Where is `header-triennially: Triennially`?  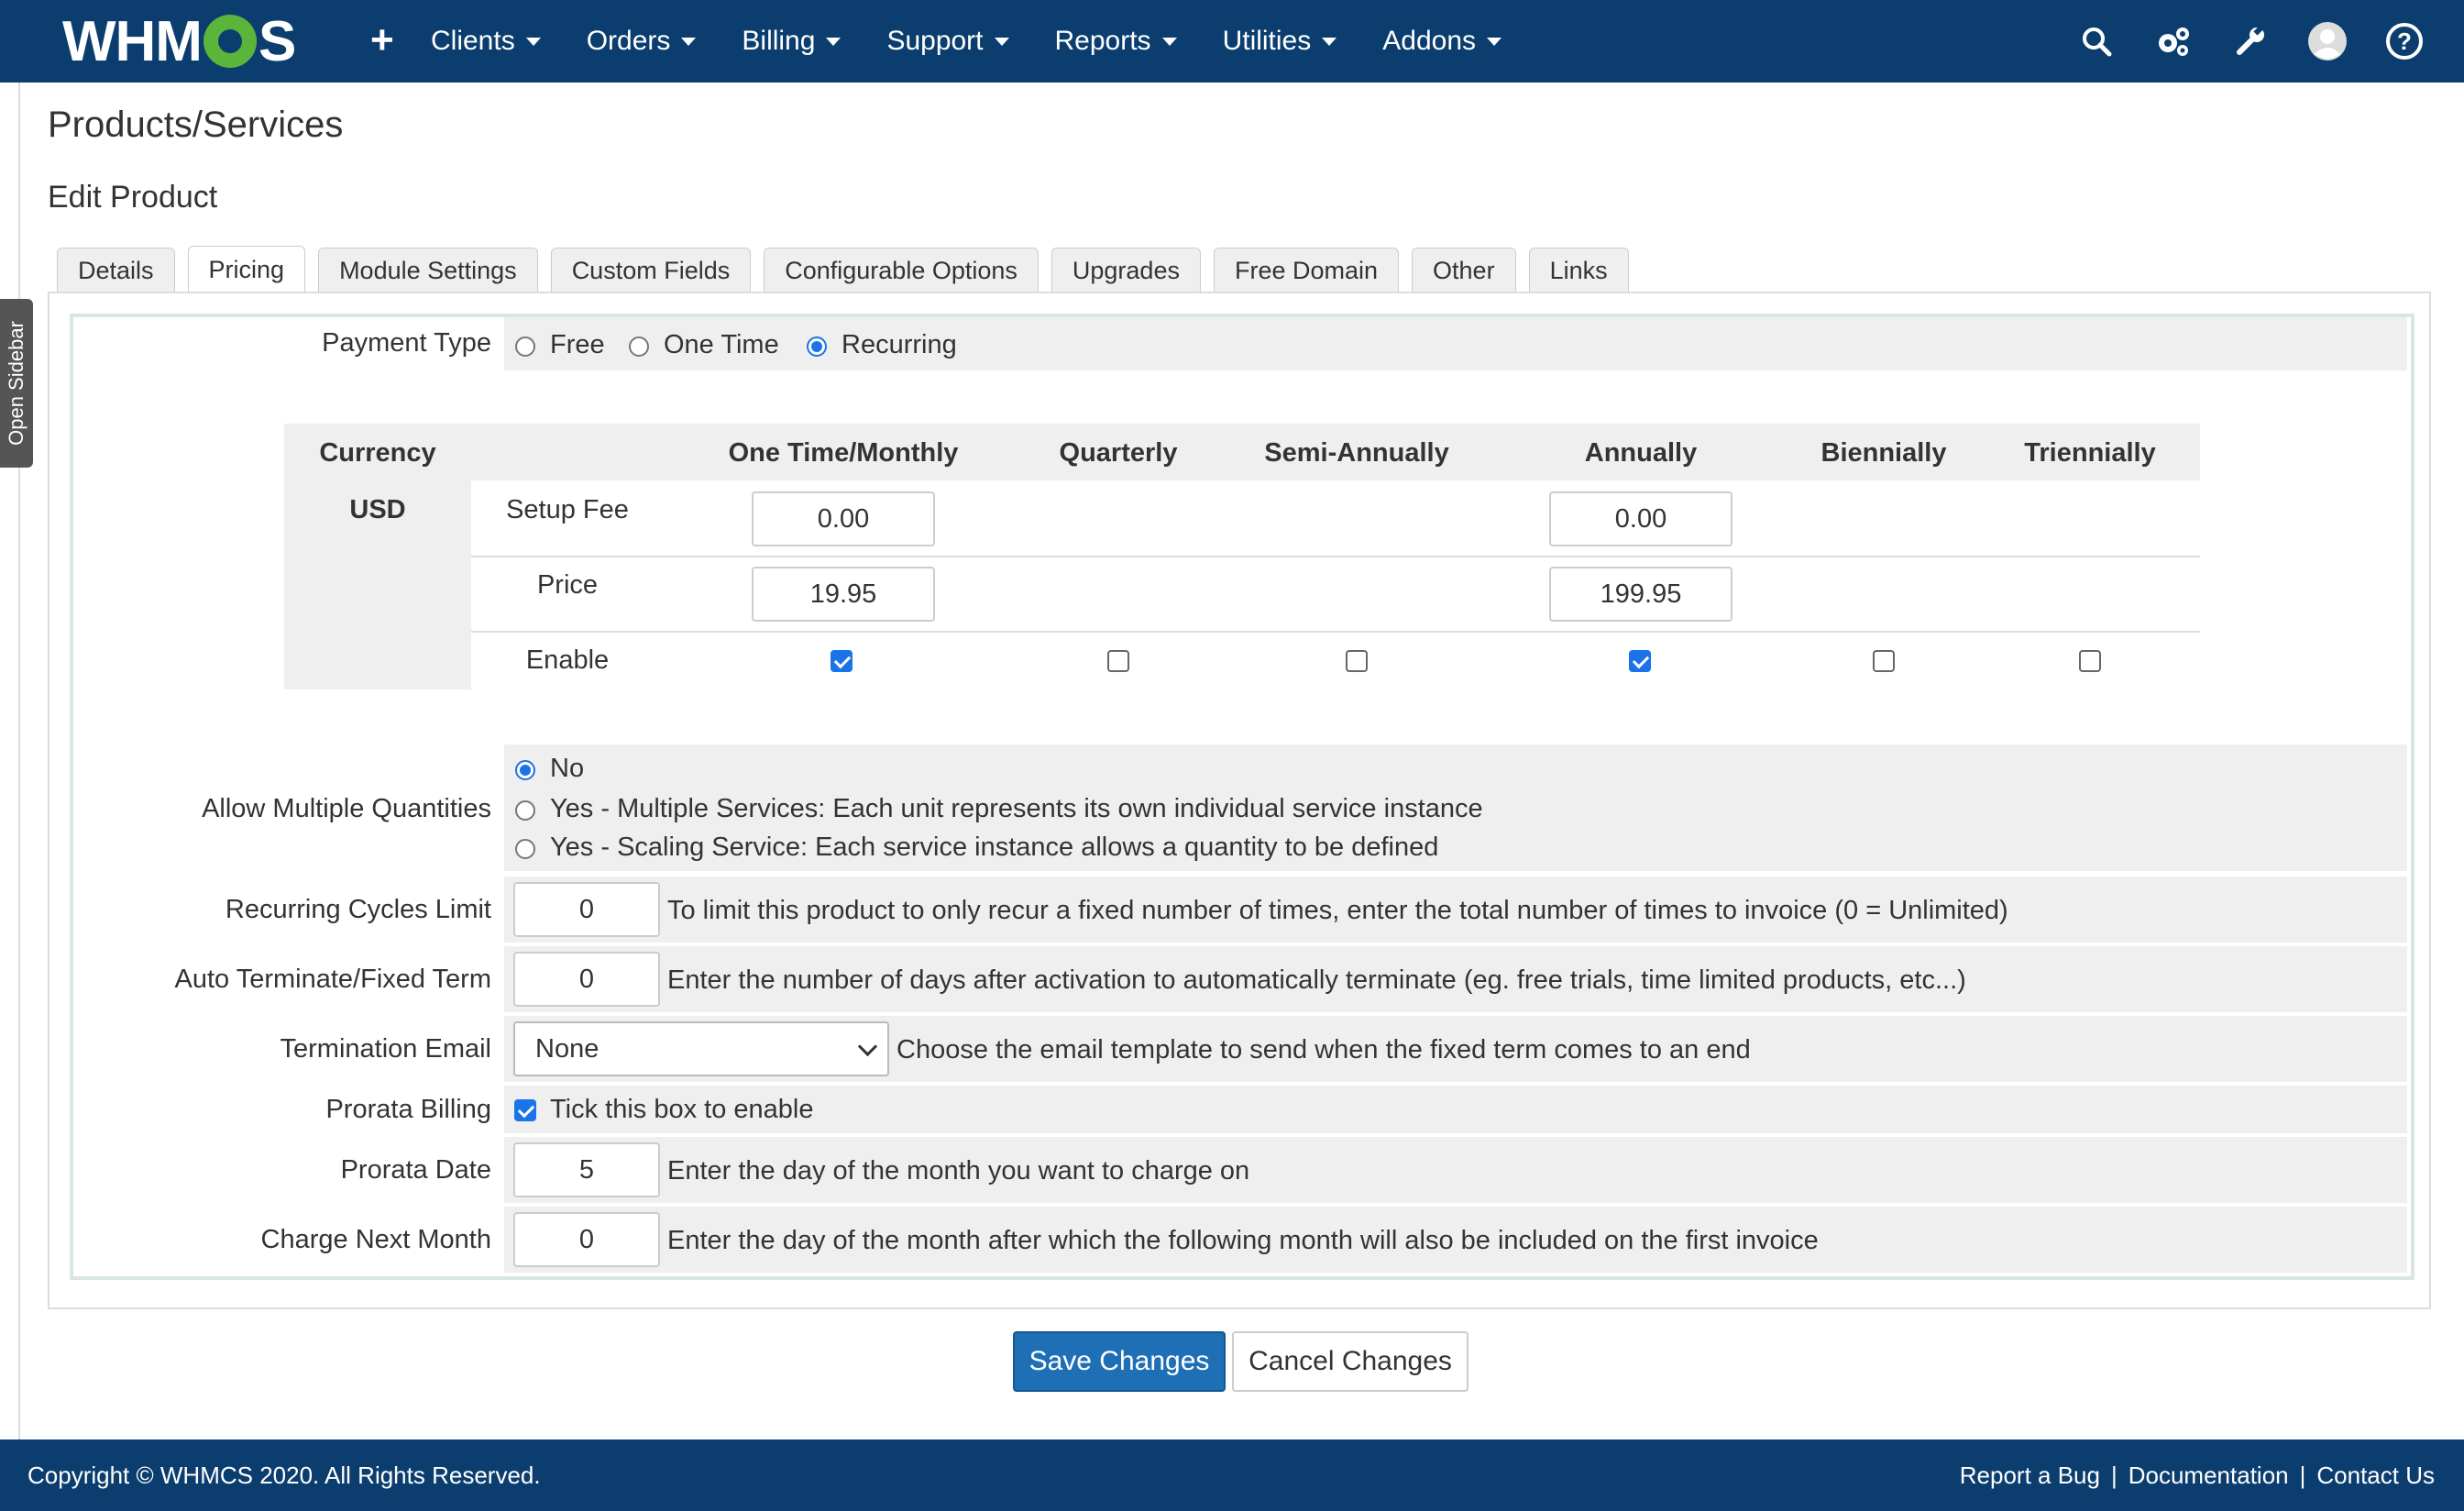 header-triennially: Triennially is located at coordinates (2090, 453).